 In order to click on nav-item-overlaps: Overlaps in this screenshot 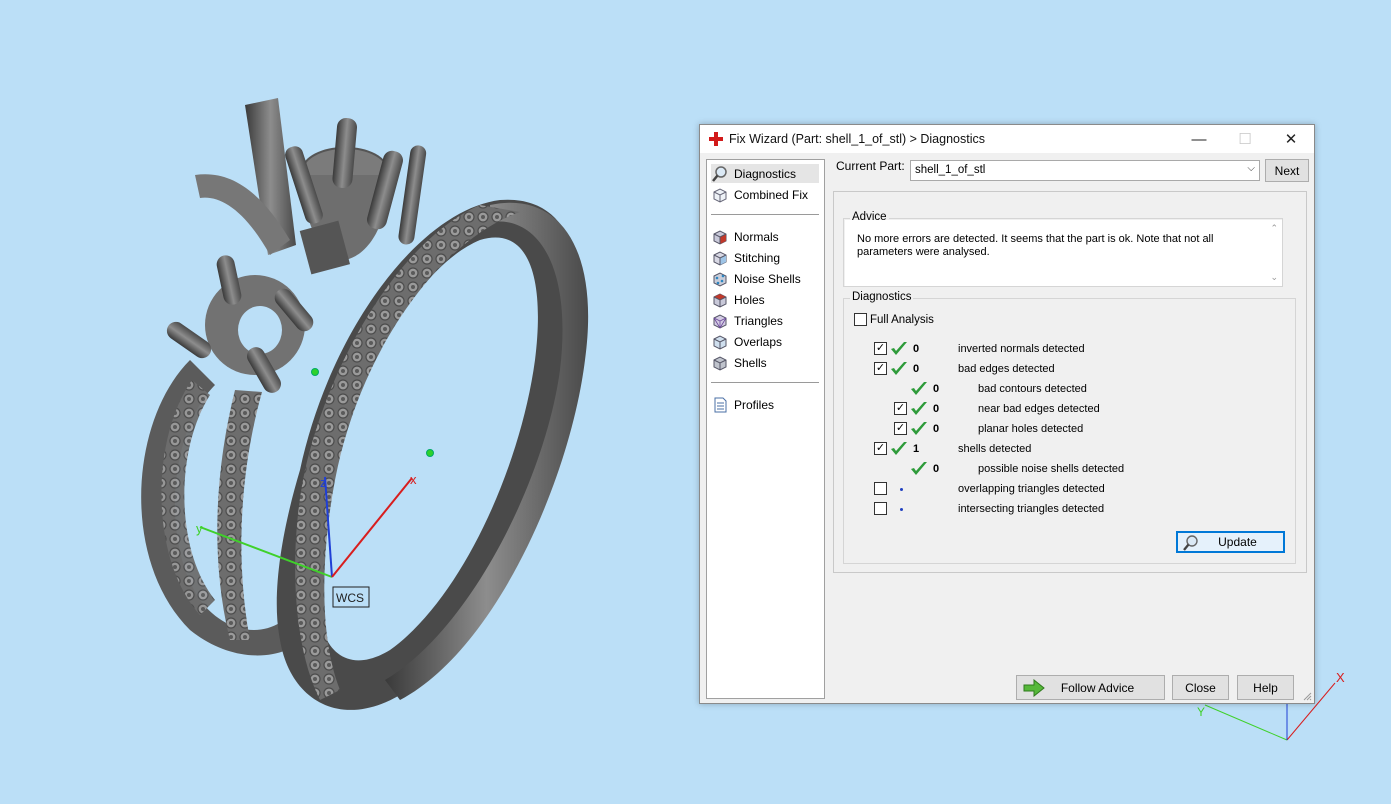, I will do `click(746, 341)`.